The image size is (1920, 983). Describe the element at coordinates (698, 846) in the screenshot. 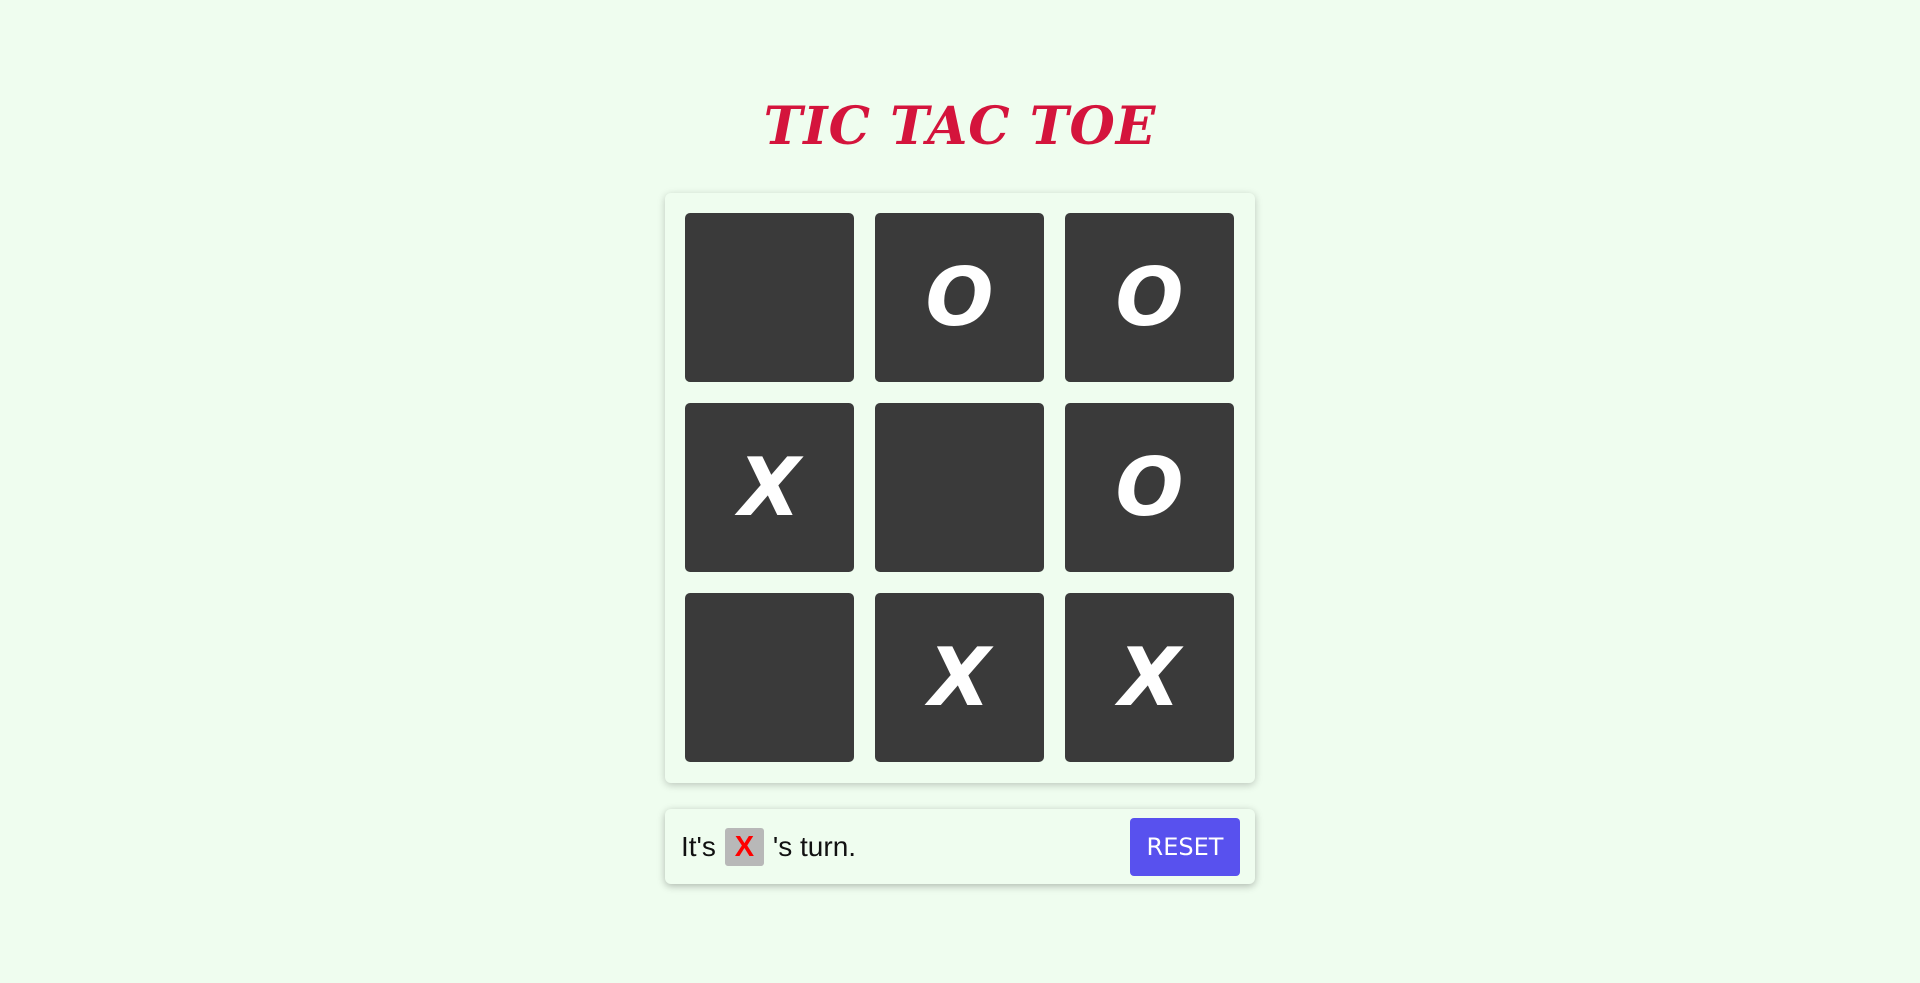

I see `turn-prefix: It's` at that location.